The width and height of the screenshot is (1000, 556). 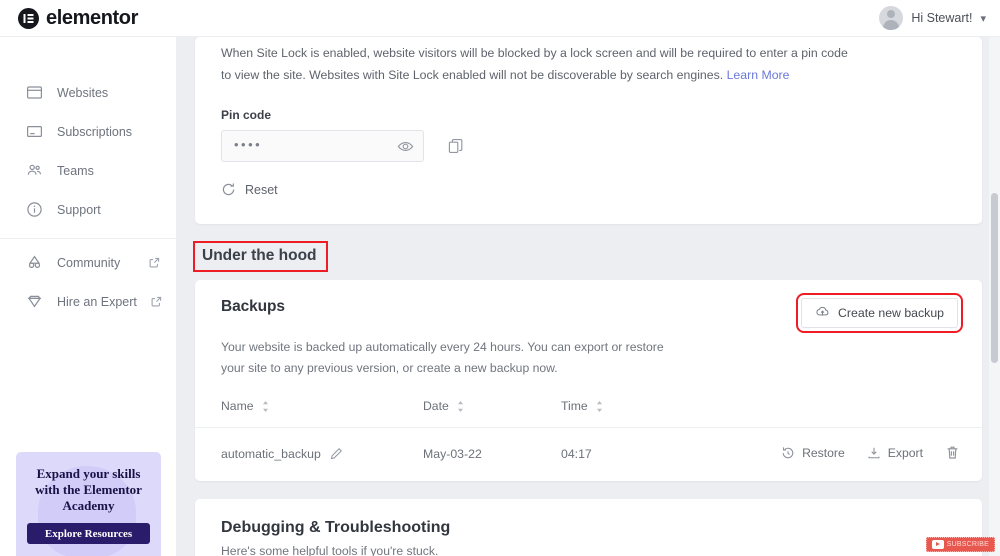 I want to click on brand-text: elementor, so click(x=92, y=17).